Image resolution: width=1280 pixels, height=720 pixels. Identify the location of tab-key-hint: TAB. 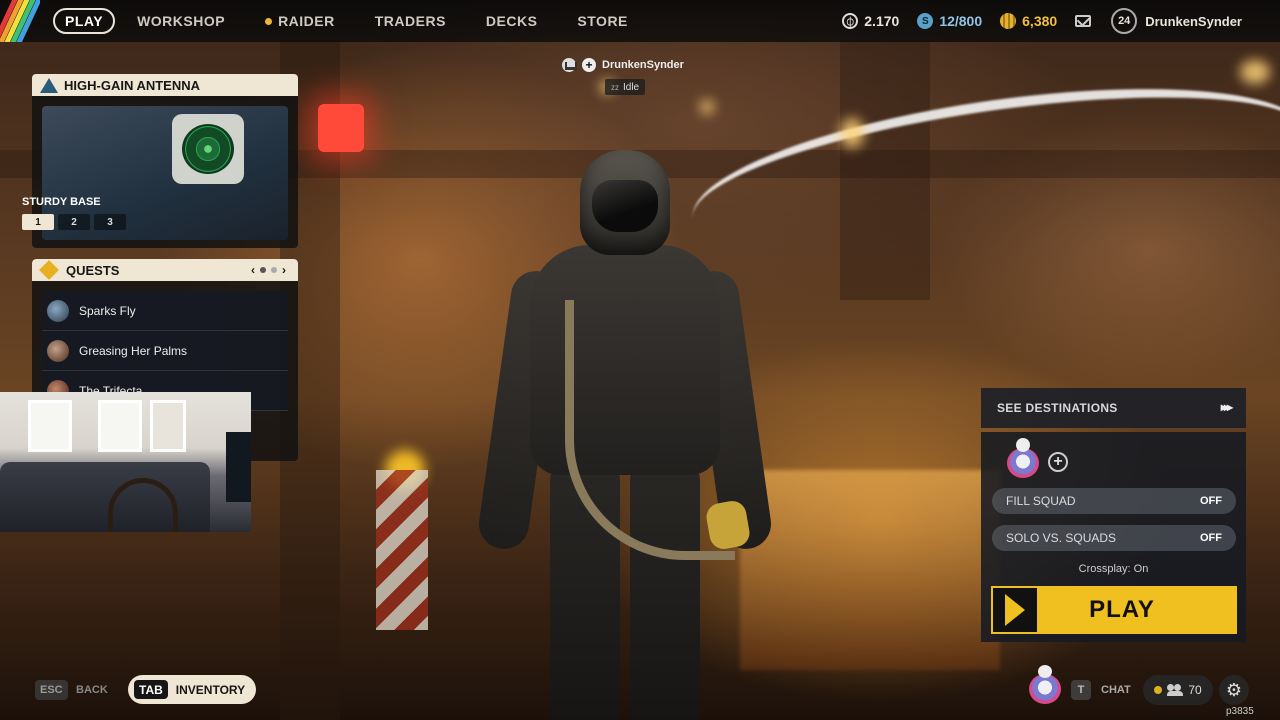
(151, 689).